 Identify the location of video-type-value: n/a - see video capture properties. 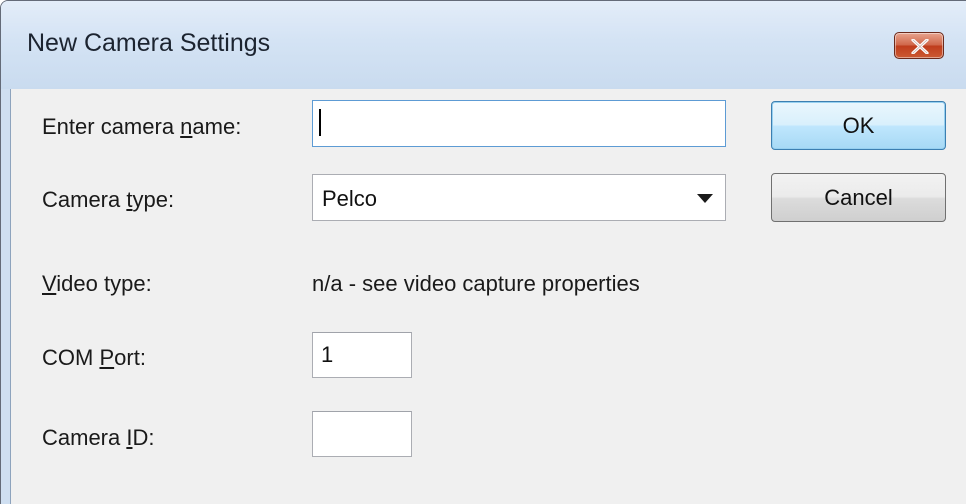
(476, 283).